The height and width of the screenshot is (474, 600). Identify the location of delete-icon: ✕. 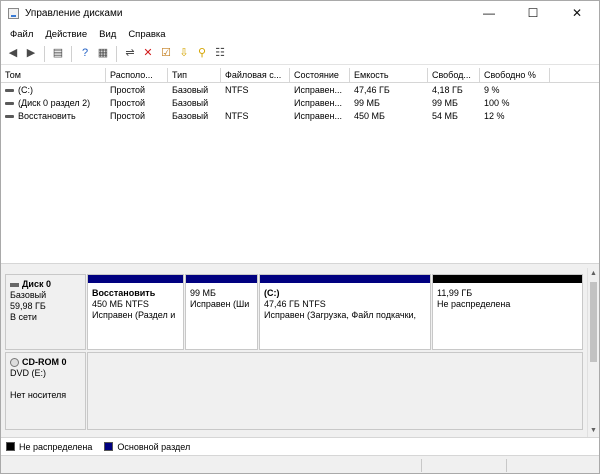
(148, 54).